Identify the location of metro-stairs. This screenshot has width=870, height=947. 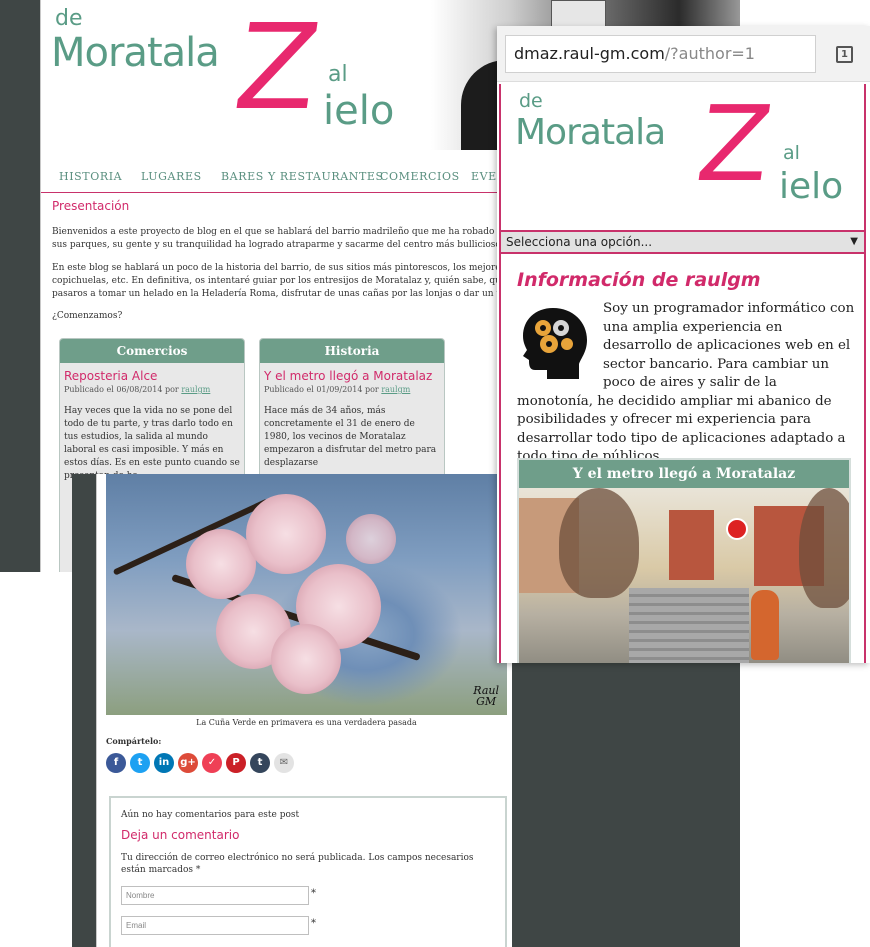
(689, 625).